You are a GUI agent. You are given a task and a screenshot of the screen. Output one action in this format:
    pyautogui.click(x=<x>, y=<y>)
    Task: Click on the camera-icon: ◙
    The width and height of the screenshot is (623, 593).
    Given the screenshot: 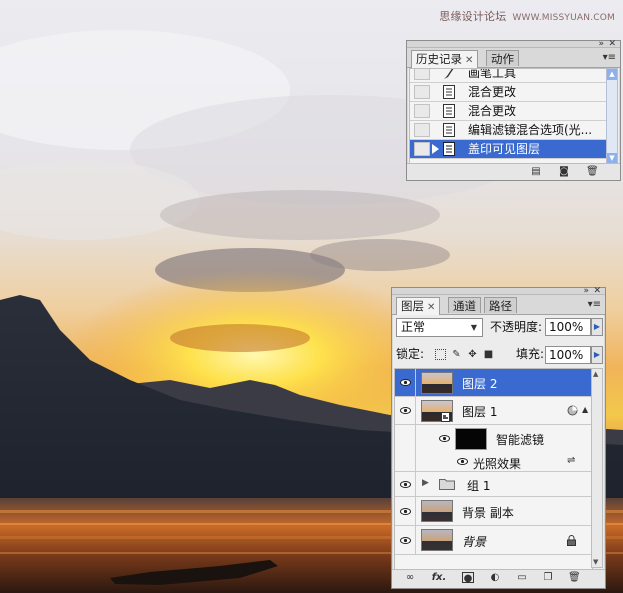 What is the action you would take?
    pyautogui.click(x=564, y=171)
    